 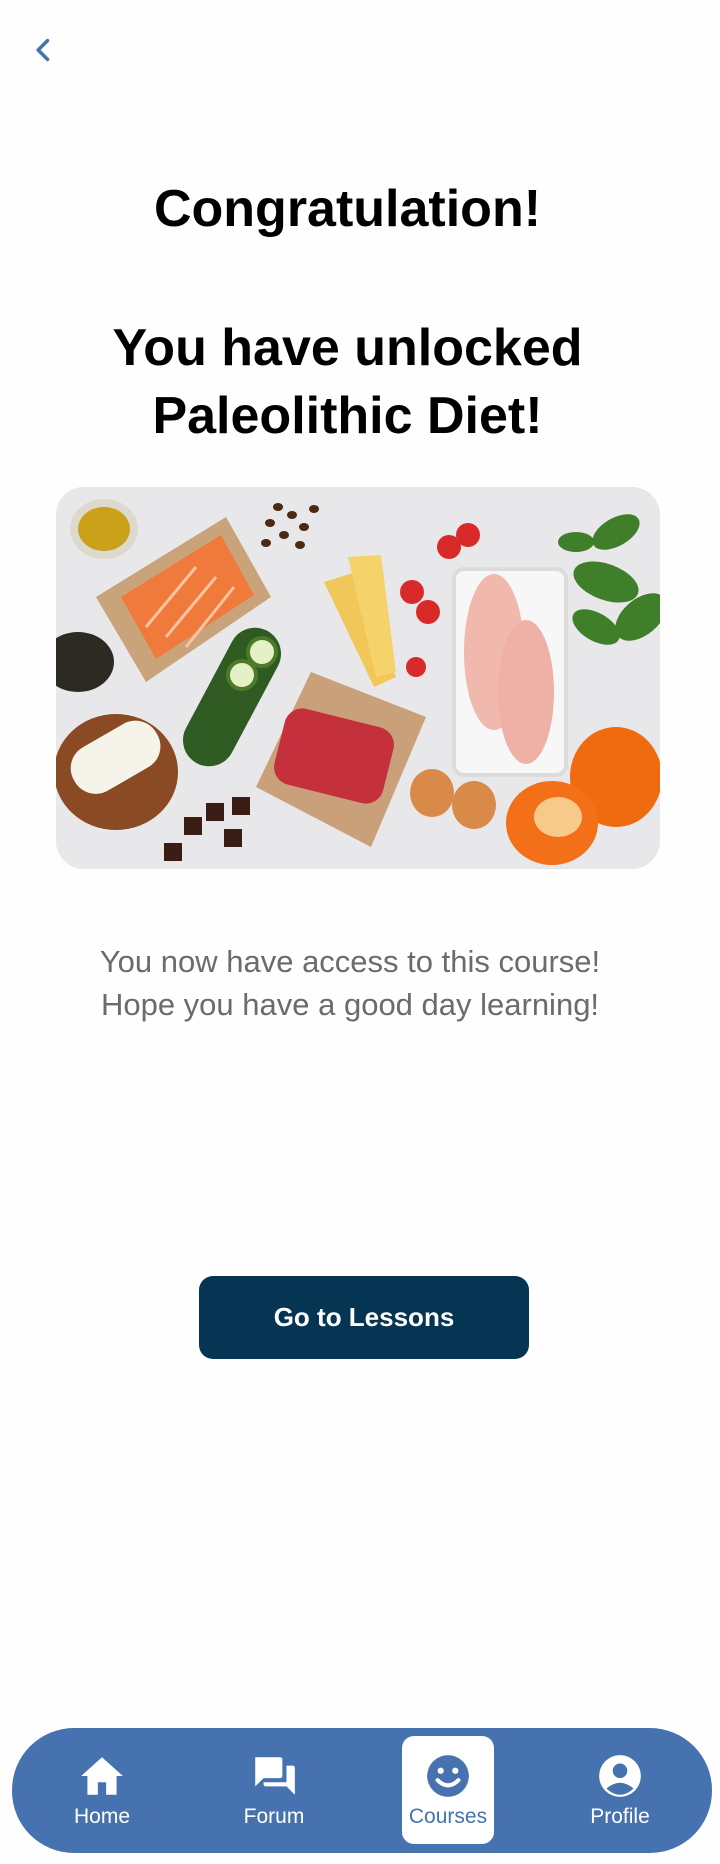 I want to click on tab-home: Home, so click(x=102, y=1790).